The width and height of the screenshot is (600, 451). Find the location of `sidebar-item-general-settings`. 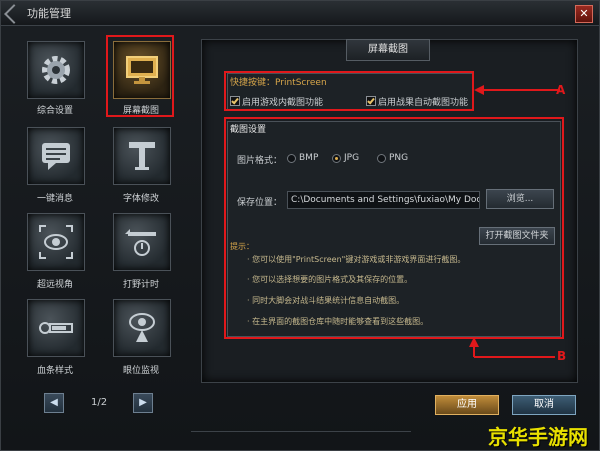

sidebar-item-general-settings is located at coordinates (56, 70).